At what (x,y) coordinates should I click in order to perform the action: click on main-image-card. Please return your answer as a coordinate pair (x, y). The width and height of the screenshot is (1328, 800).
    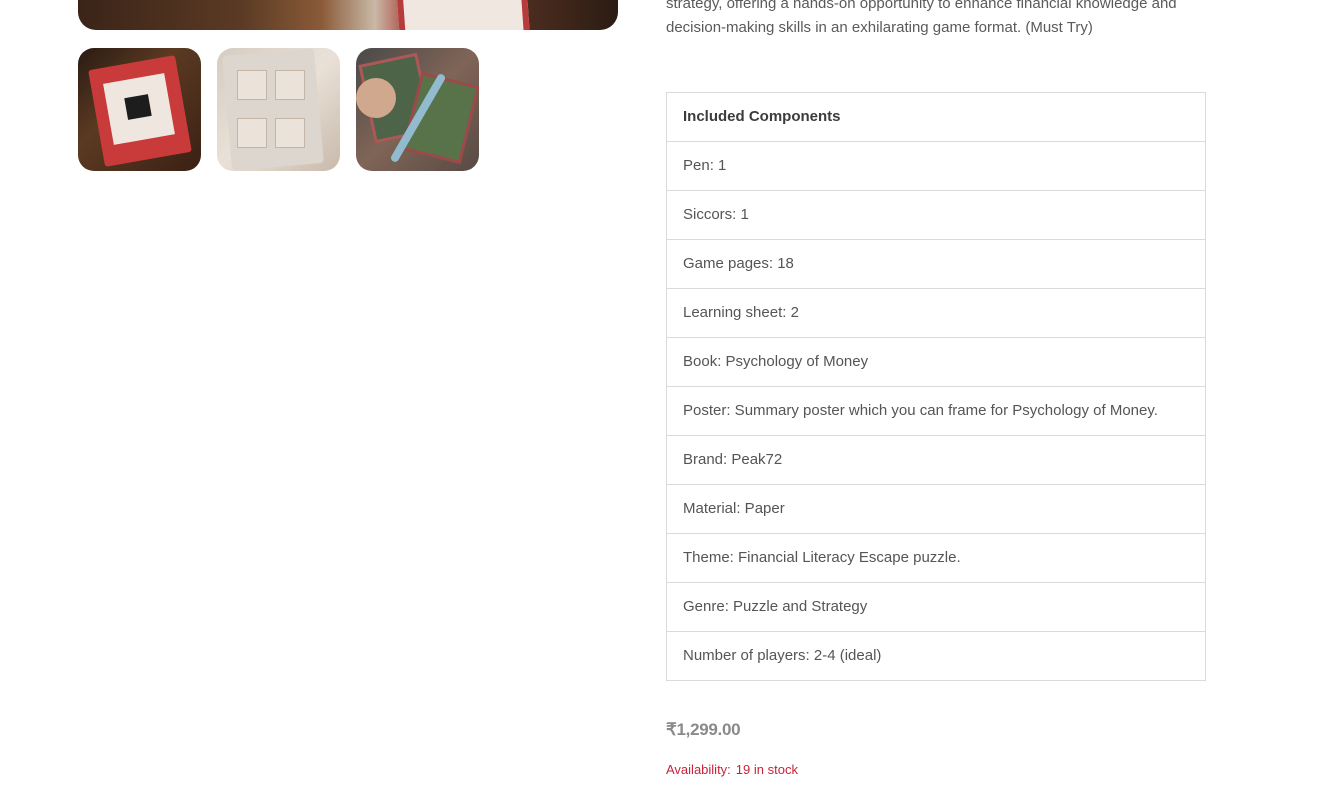
    Looking at the image, I should click on (463, 15).